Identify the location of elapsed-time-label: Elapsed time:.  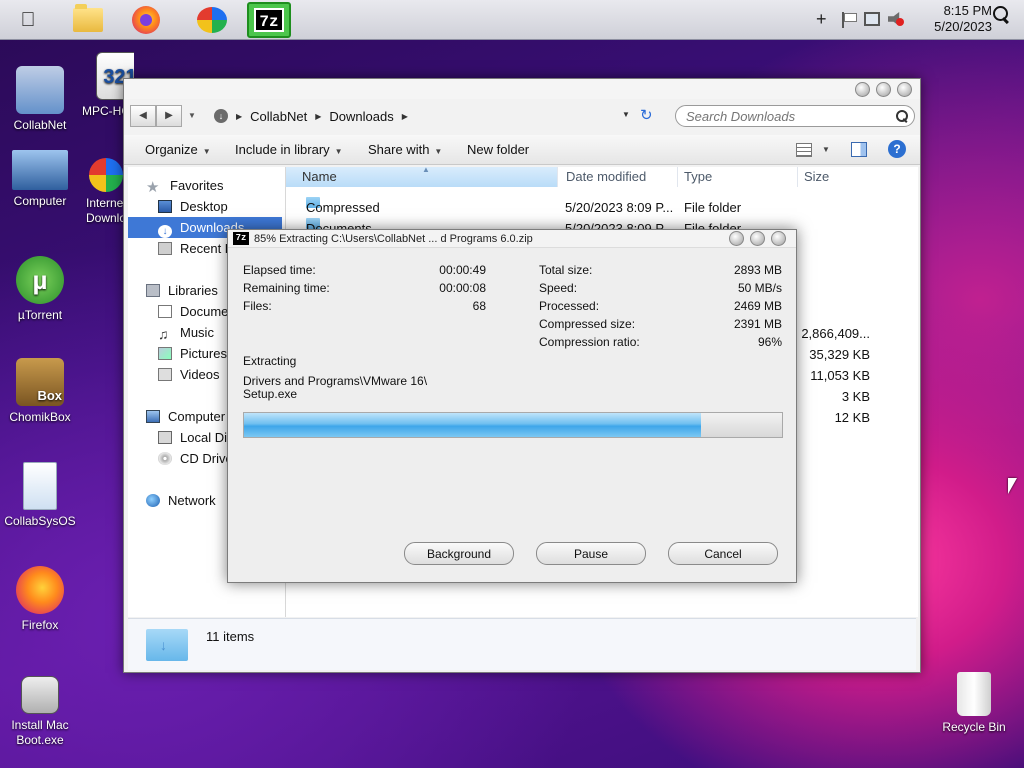
(279, 270).